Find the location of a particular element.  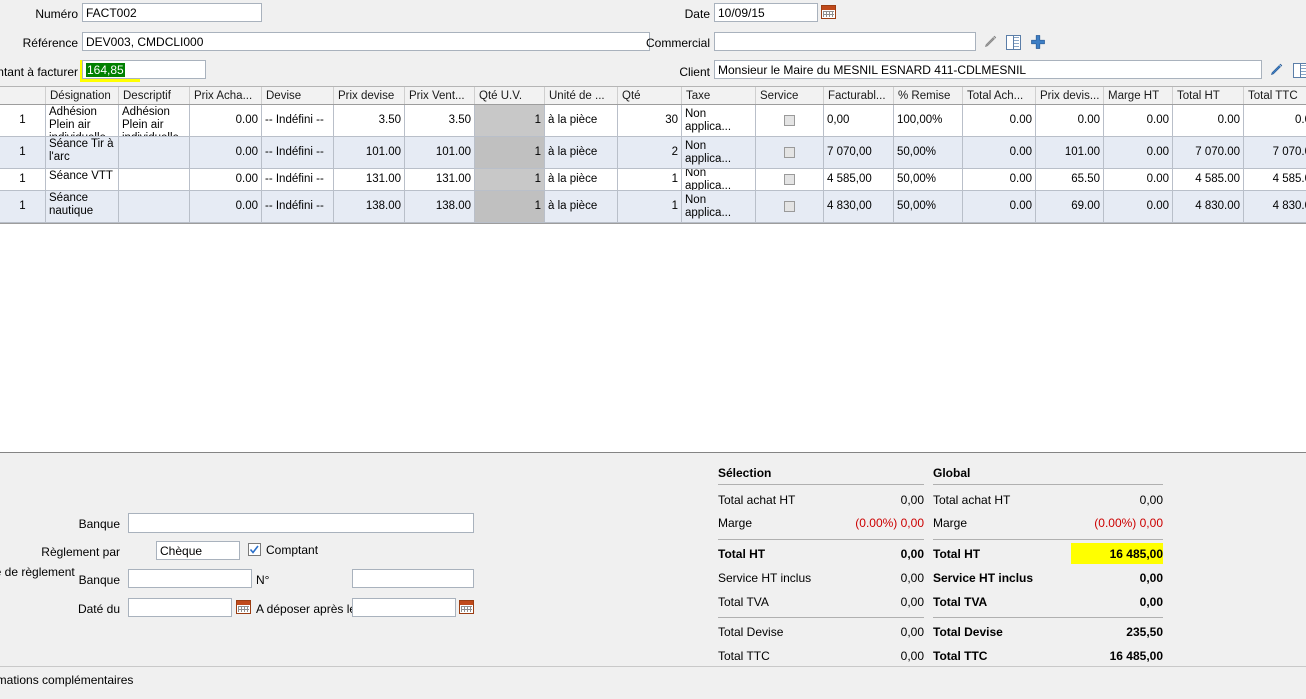

banque1-combo is located at coordinates (301, 523).